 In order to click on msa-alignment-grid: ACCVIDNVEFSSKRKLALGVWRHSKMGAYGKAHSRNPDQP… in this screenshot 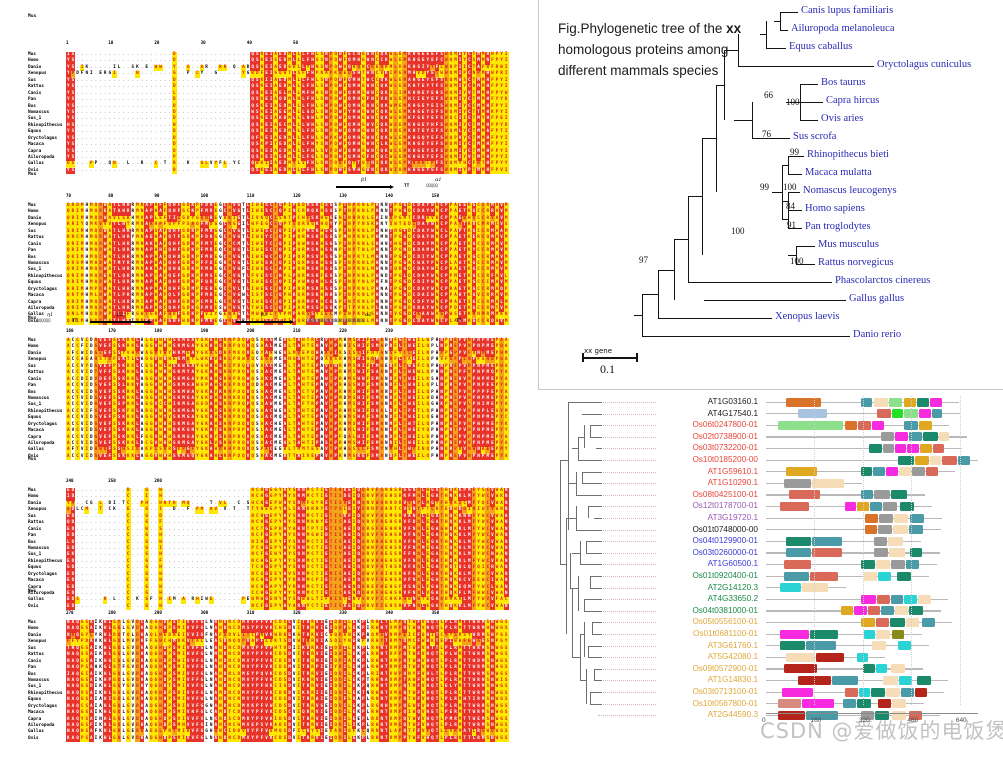, I will do `click(287, 399)`.